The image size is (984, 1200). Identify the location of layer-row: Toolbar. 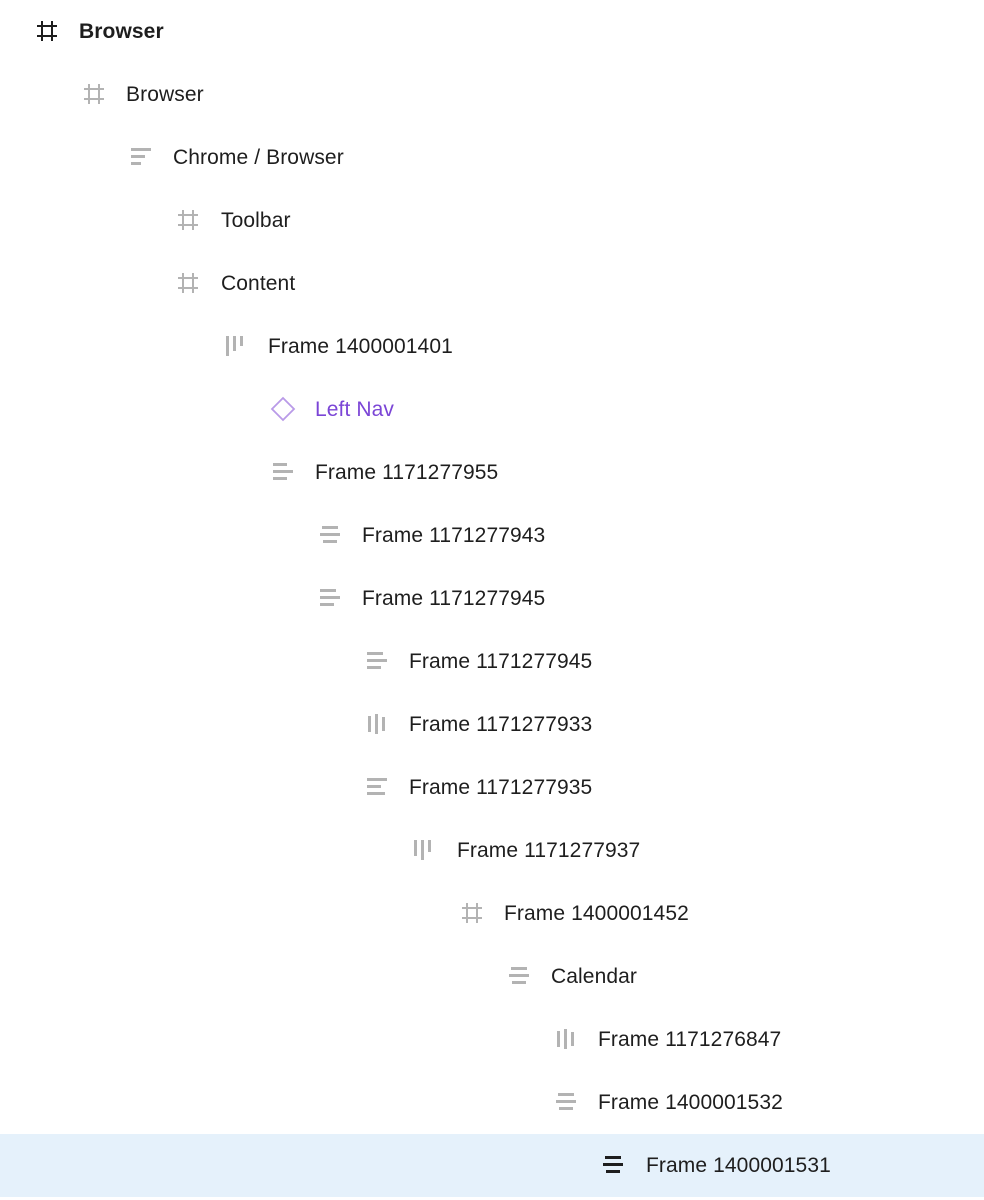
(492, 220).